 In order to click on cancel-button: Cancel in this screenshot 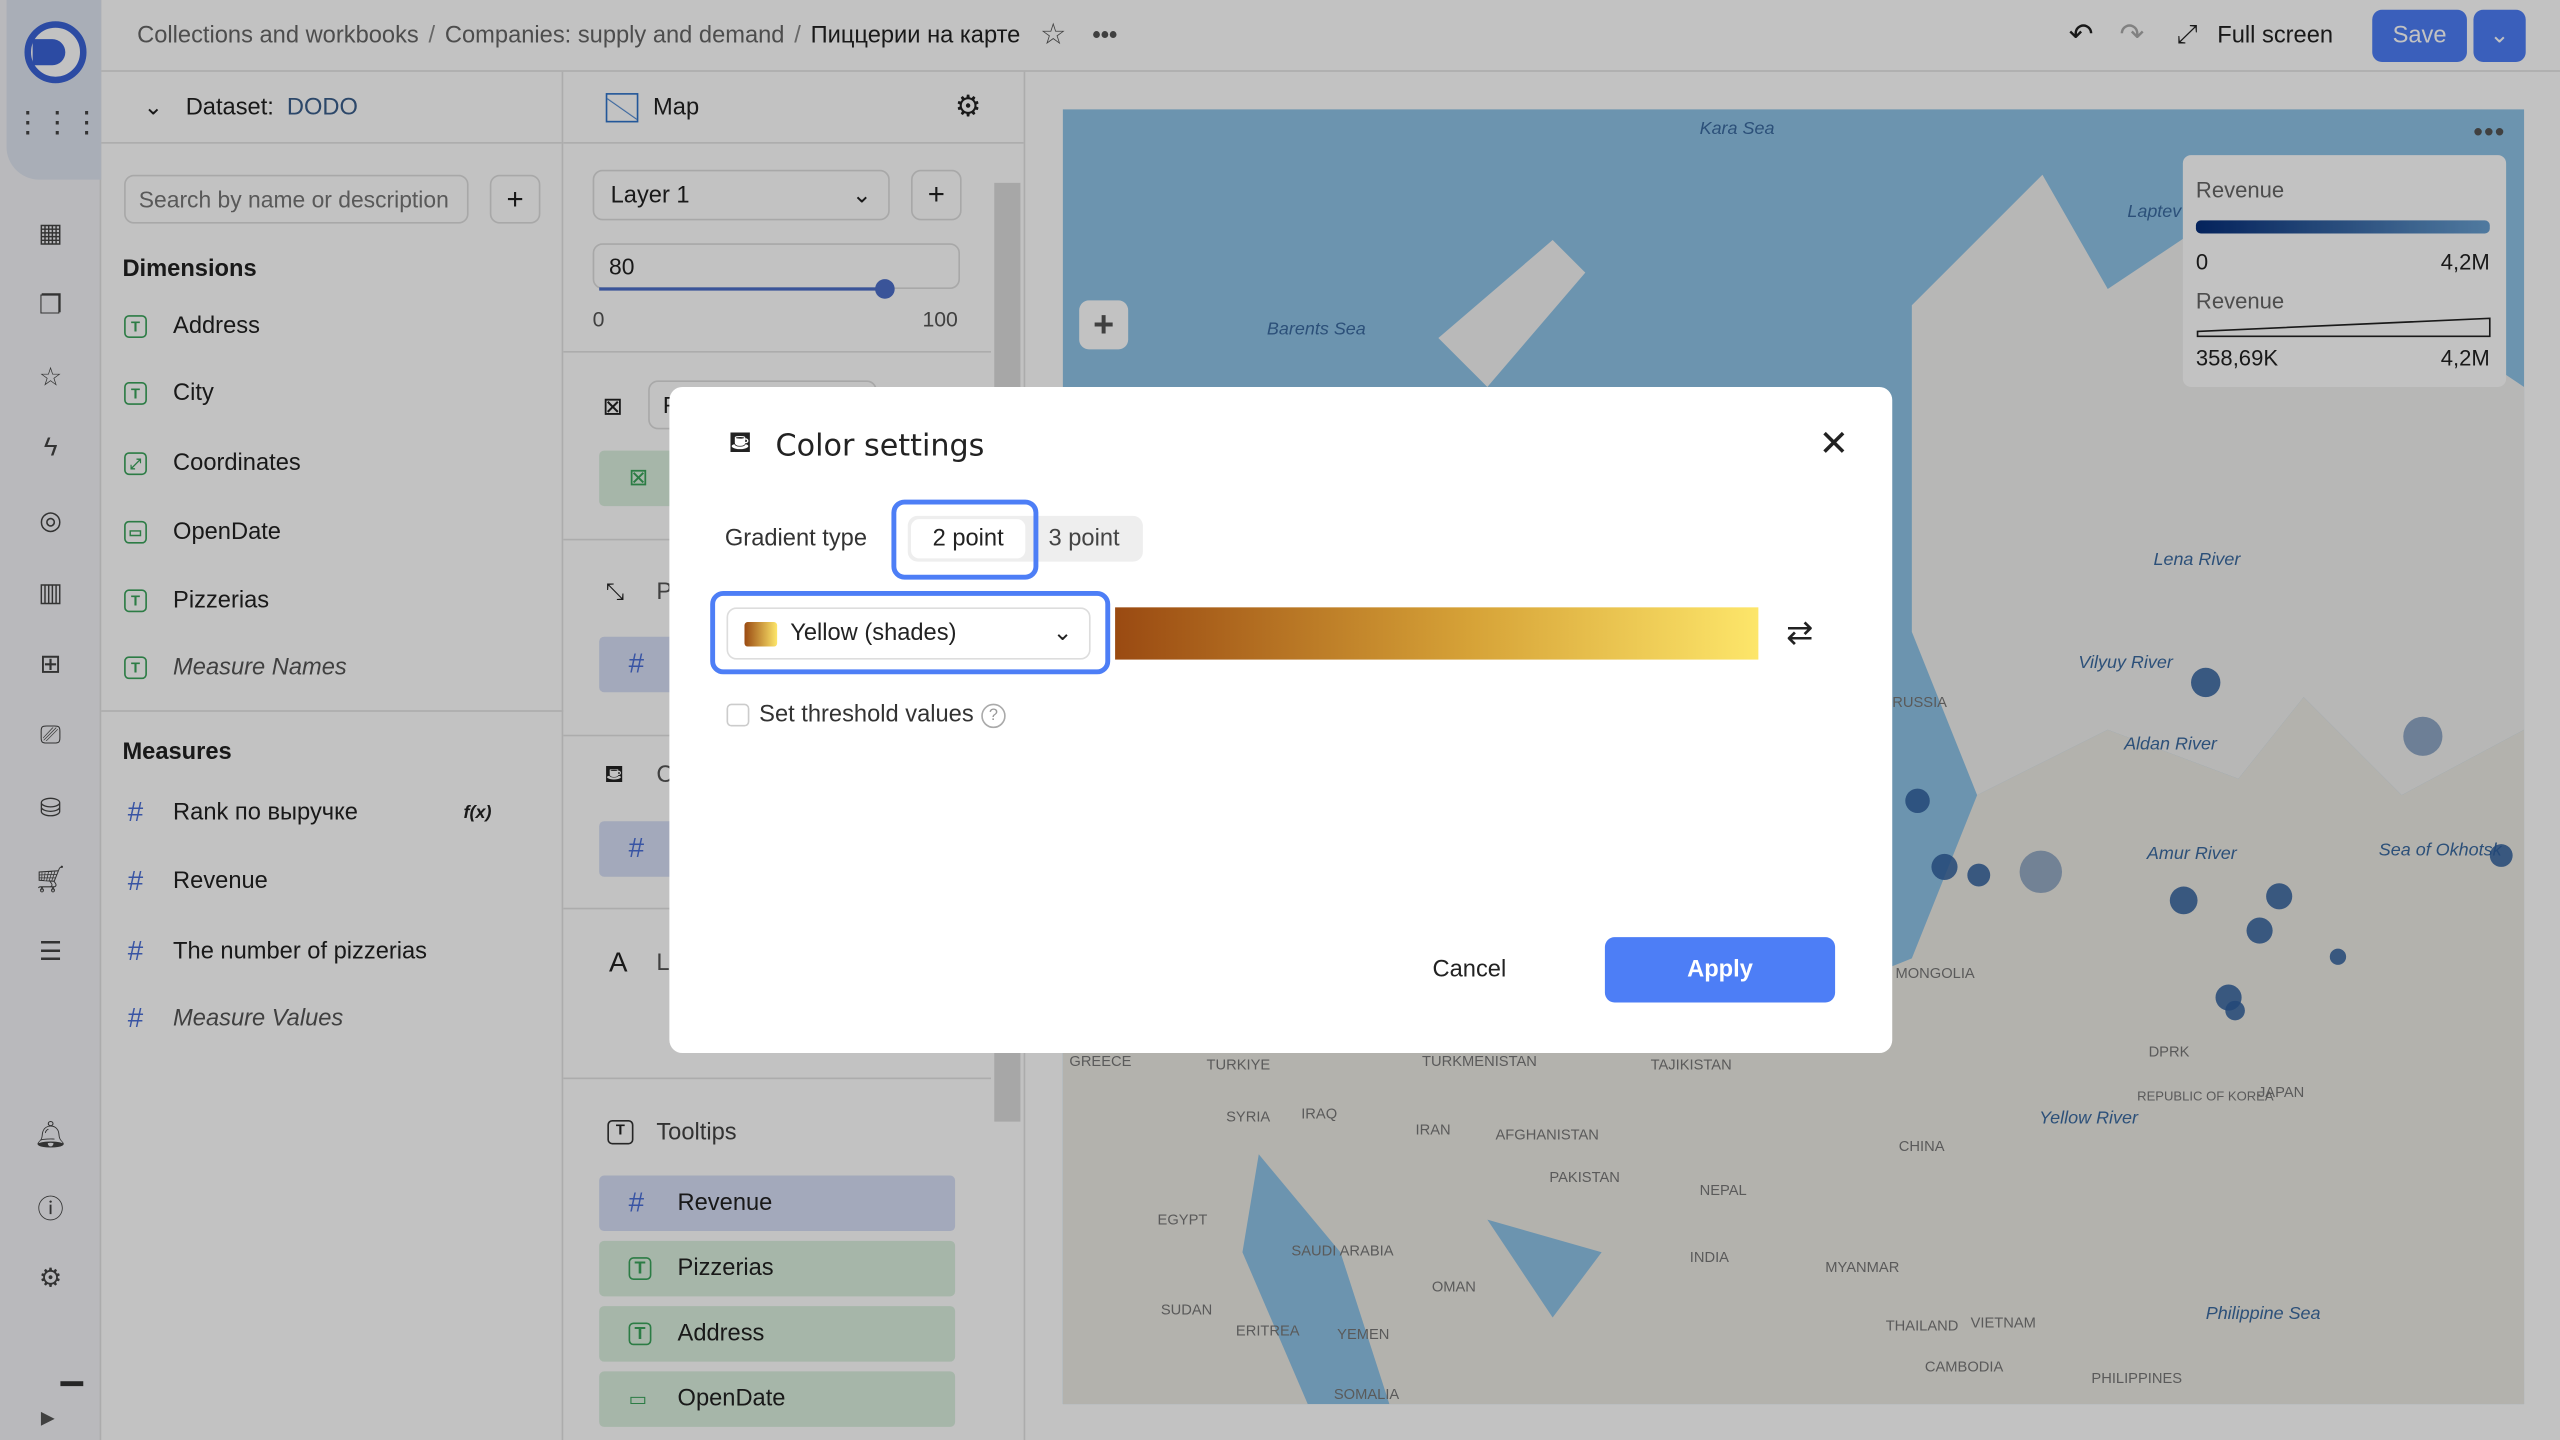, I will do `click(1469, 969)`.